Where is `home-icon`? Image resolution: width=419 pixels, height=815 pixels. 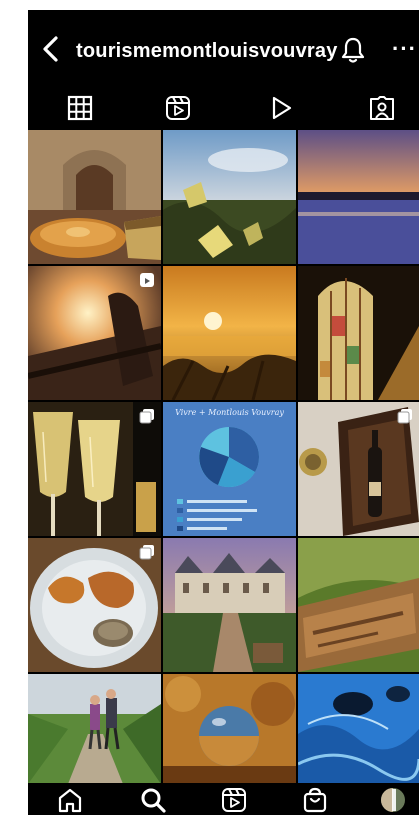 home-icon is located at coordinates (70, 800).